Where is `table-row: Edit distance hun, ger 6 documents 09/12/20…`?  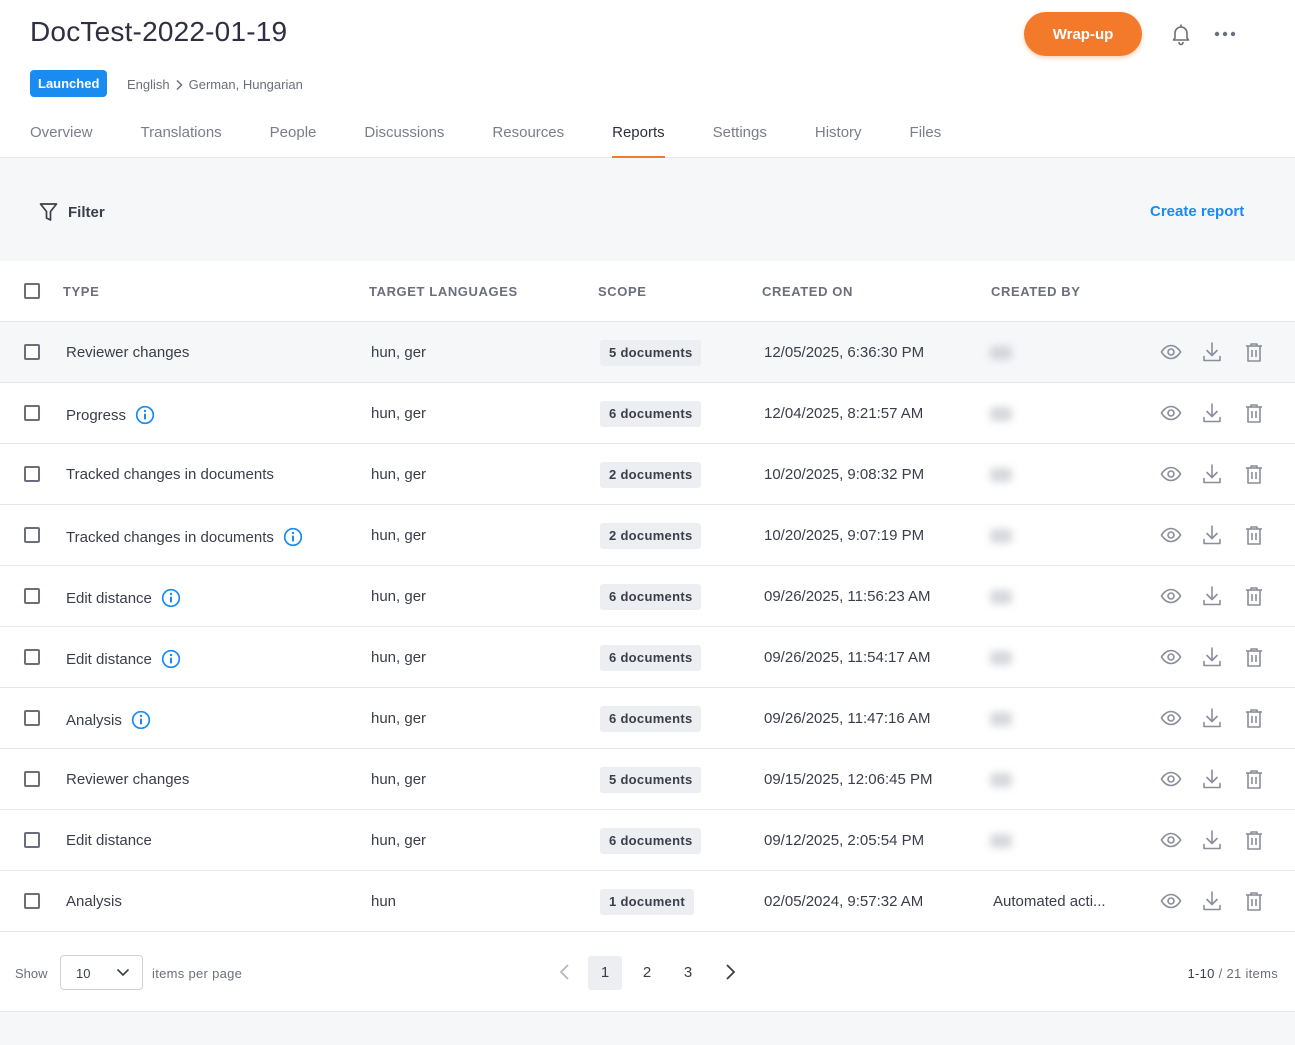
table-row: Edit distance hun, ger 6 documents 09/12/20… is located at coordinates (647, 840).